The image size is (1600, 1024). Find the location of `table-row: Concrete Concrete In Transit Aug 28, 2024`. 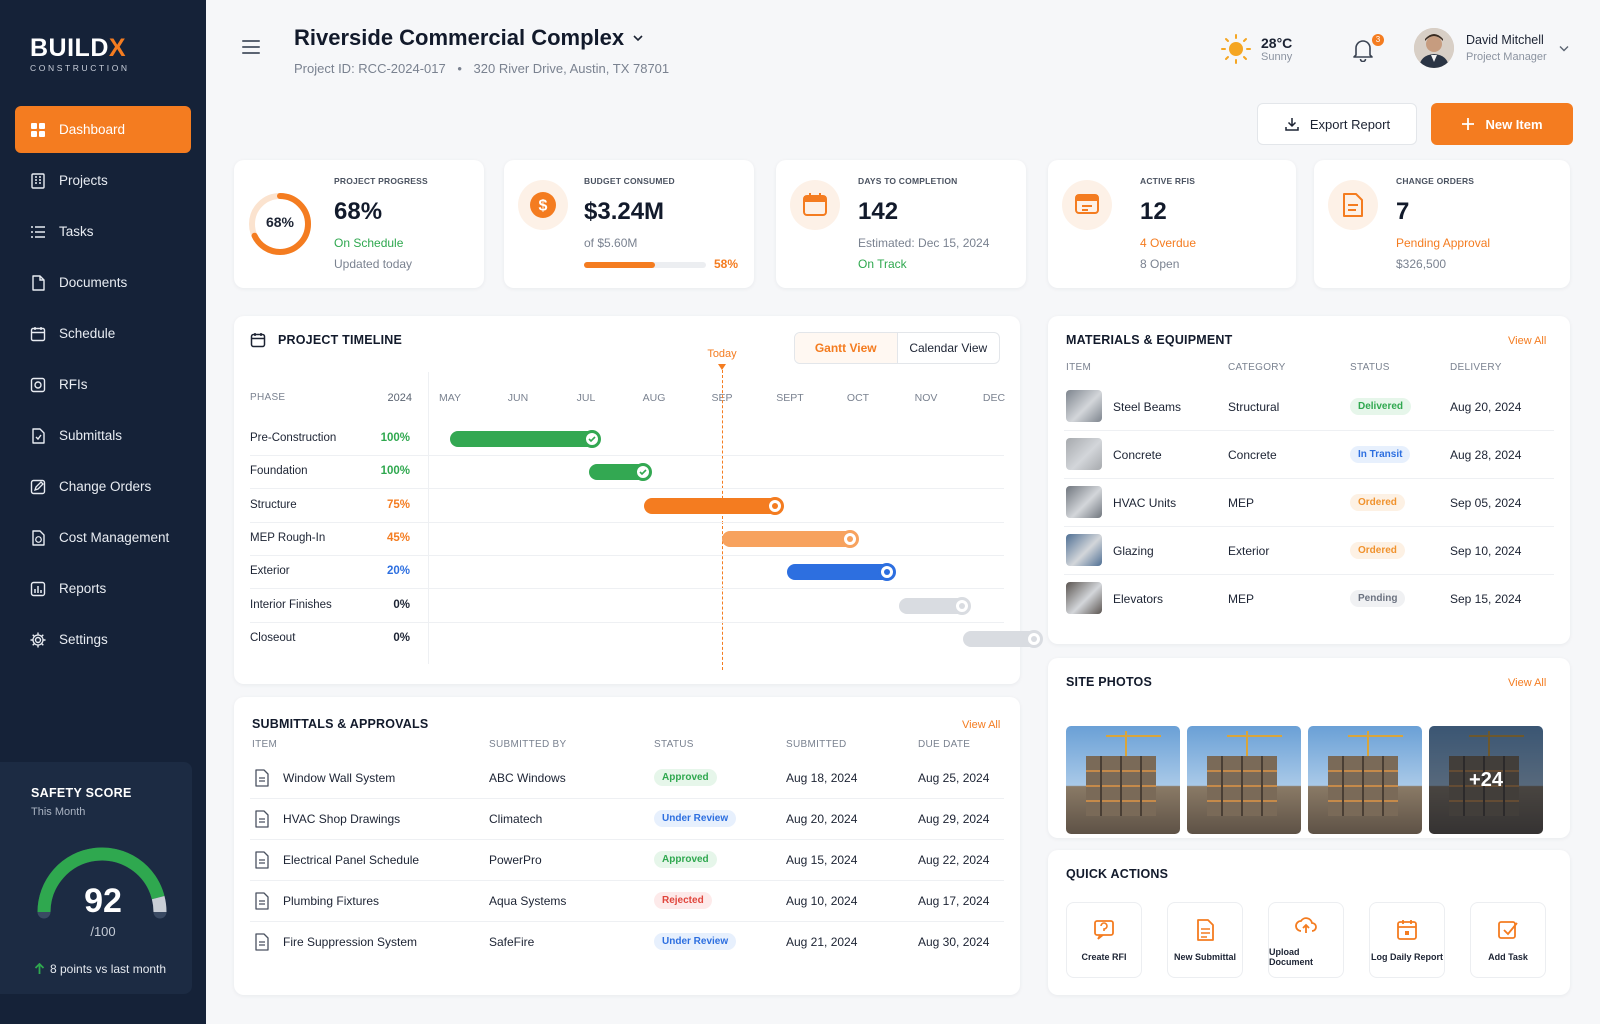

table-row: Concrete Concrete In Transit Aug 28, 2024 is located at coordinates (1309, 456).